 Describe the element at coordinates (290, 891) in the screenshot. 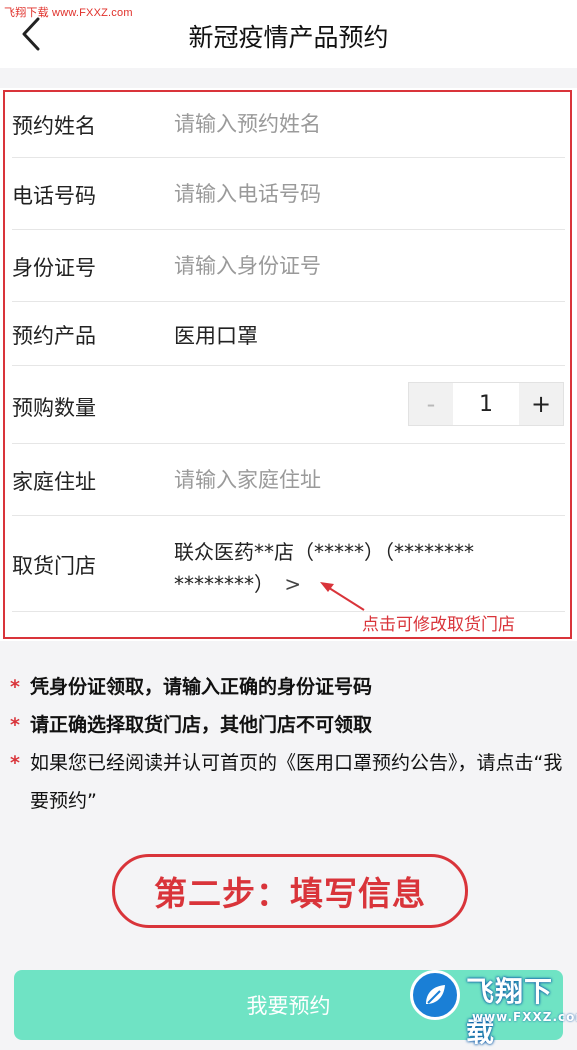

I see `step-badge: 第二步：填写信息` at that location.